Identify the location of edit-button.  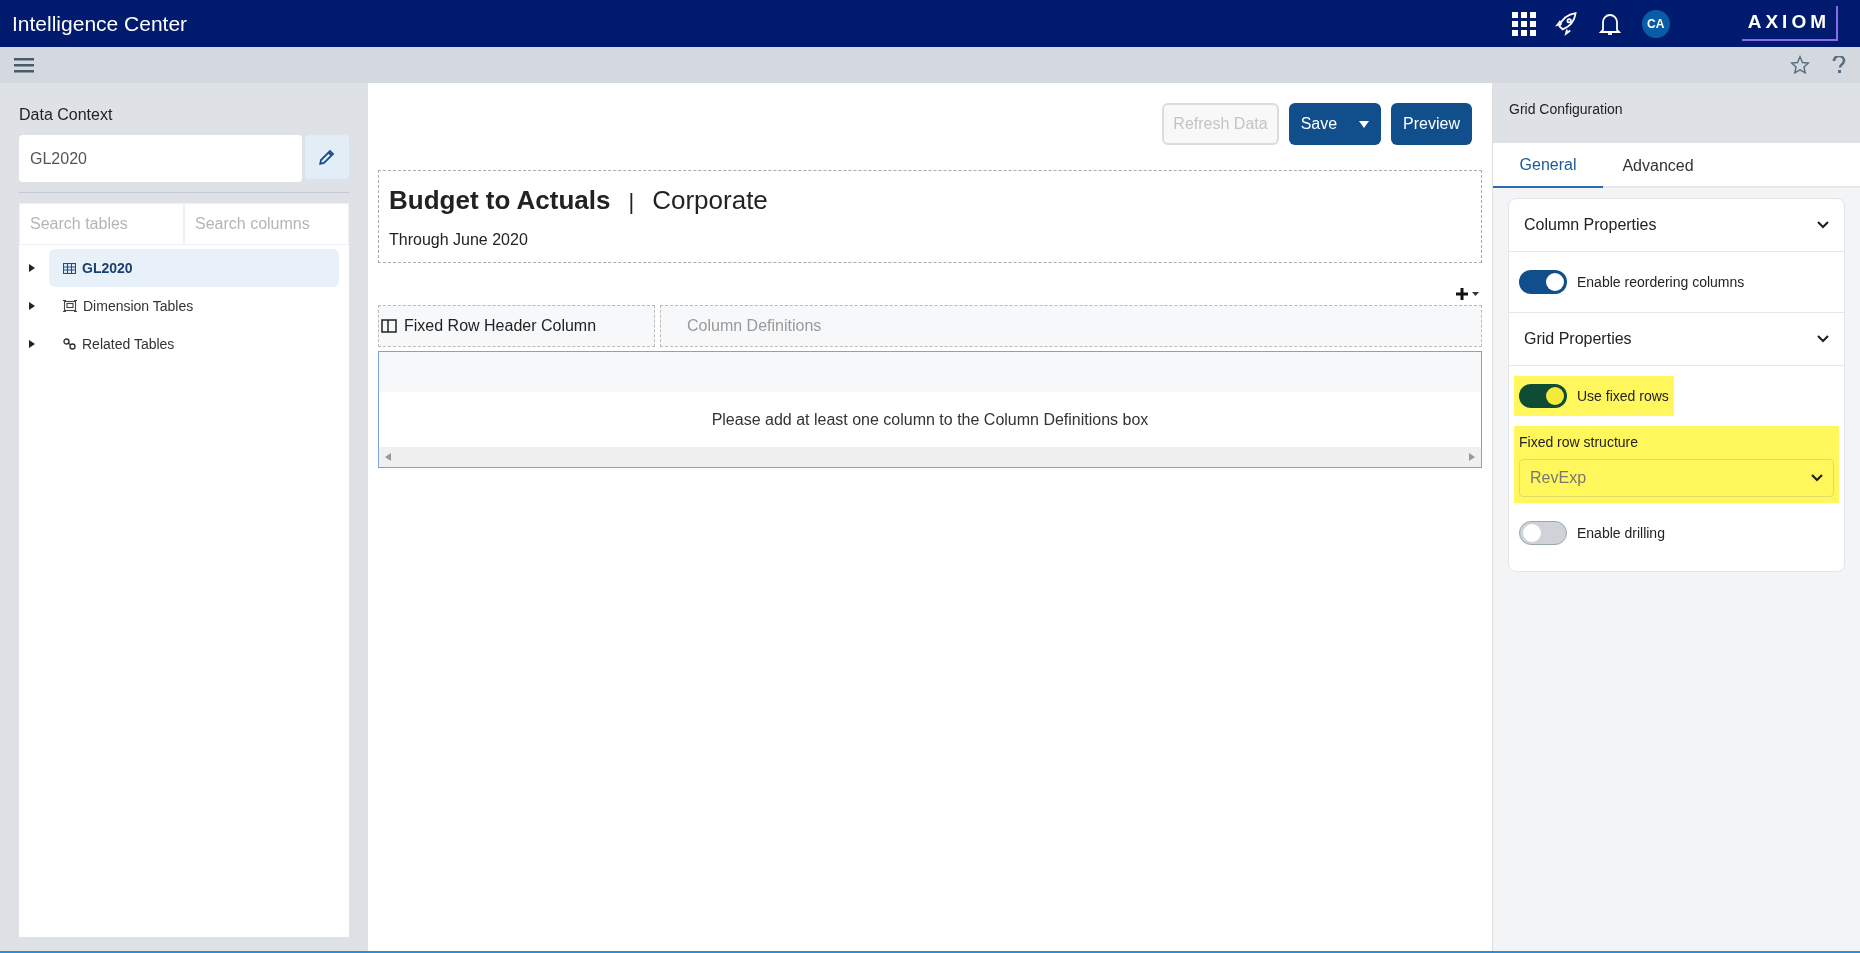
(327, 157).